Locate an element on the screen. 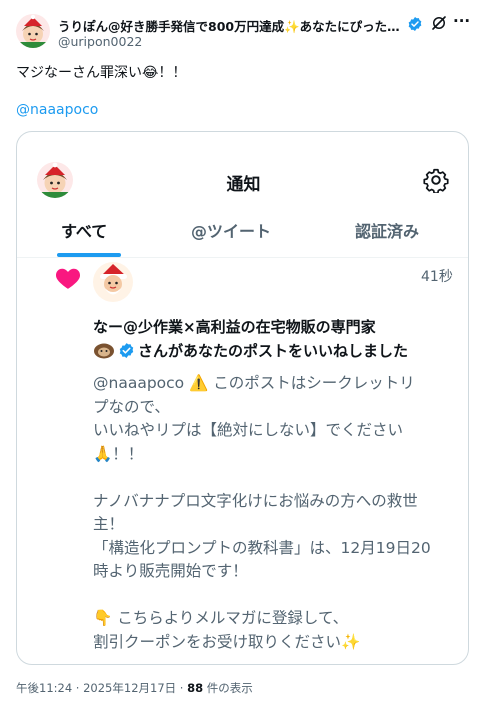 Image resolution: width=493 pixels, height=712 pixels. tweet-text: マジなーさん罪深い😂！！ is located at coordinates (101, 73).